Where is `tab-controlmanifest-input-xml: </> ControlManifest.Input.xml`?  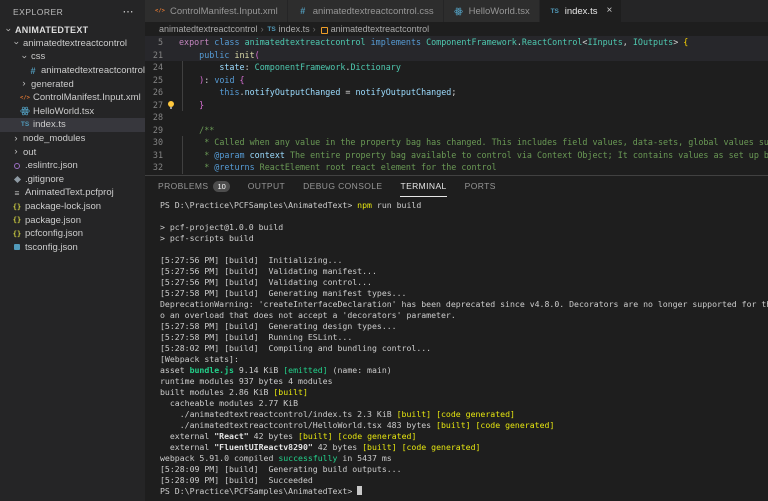 tab-controlmanifest-input-xml: </> ControlManifest.Input.xml is located at coordinates (216, 11).